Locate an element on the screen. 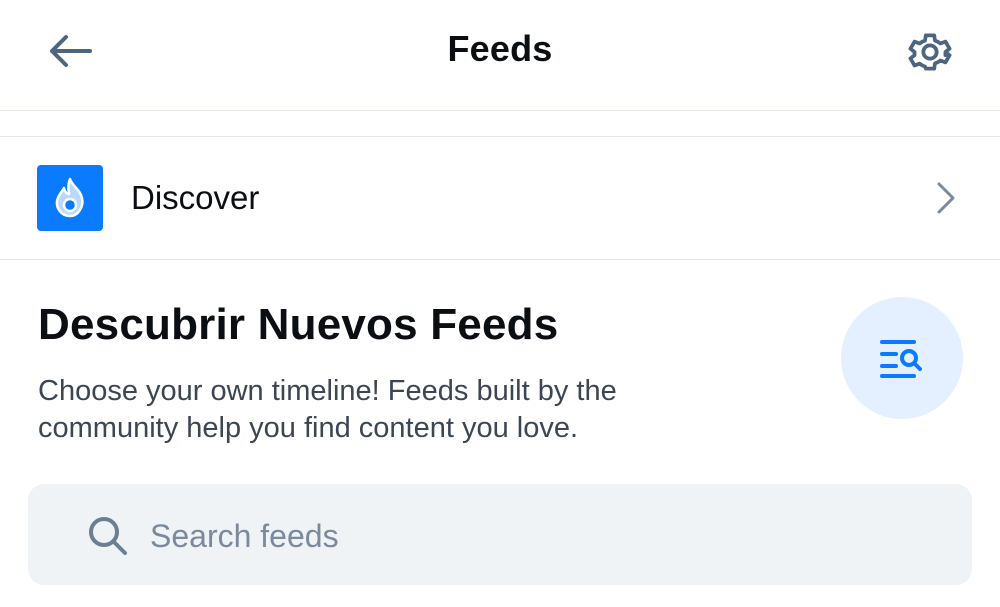 Image resolution: width=1000 pixels, height=607 pixels. chevron-right-icon is located at coordinates (945, 198).